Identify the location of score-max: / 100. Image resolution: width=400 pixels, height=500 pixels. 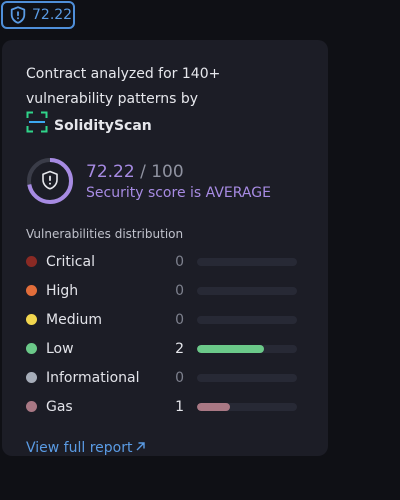
(162, 171).